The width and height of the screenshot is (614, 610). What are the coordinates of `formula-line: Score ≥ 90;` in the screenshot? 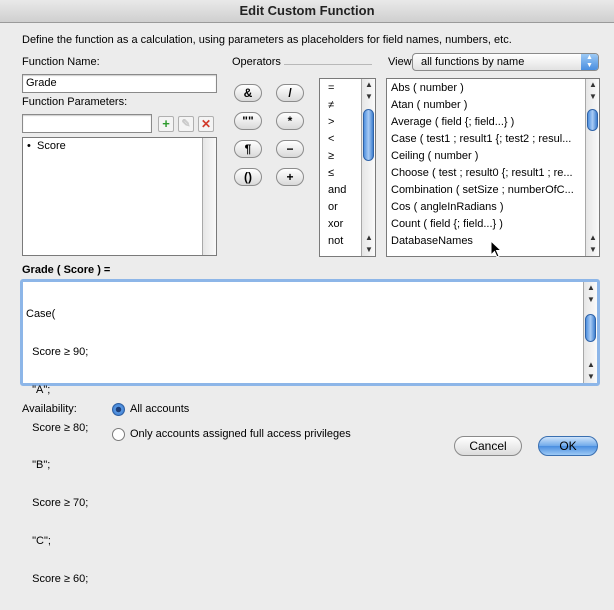 It's located at (57, 351).